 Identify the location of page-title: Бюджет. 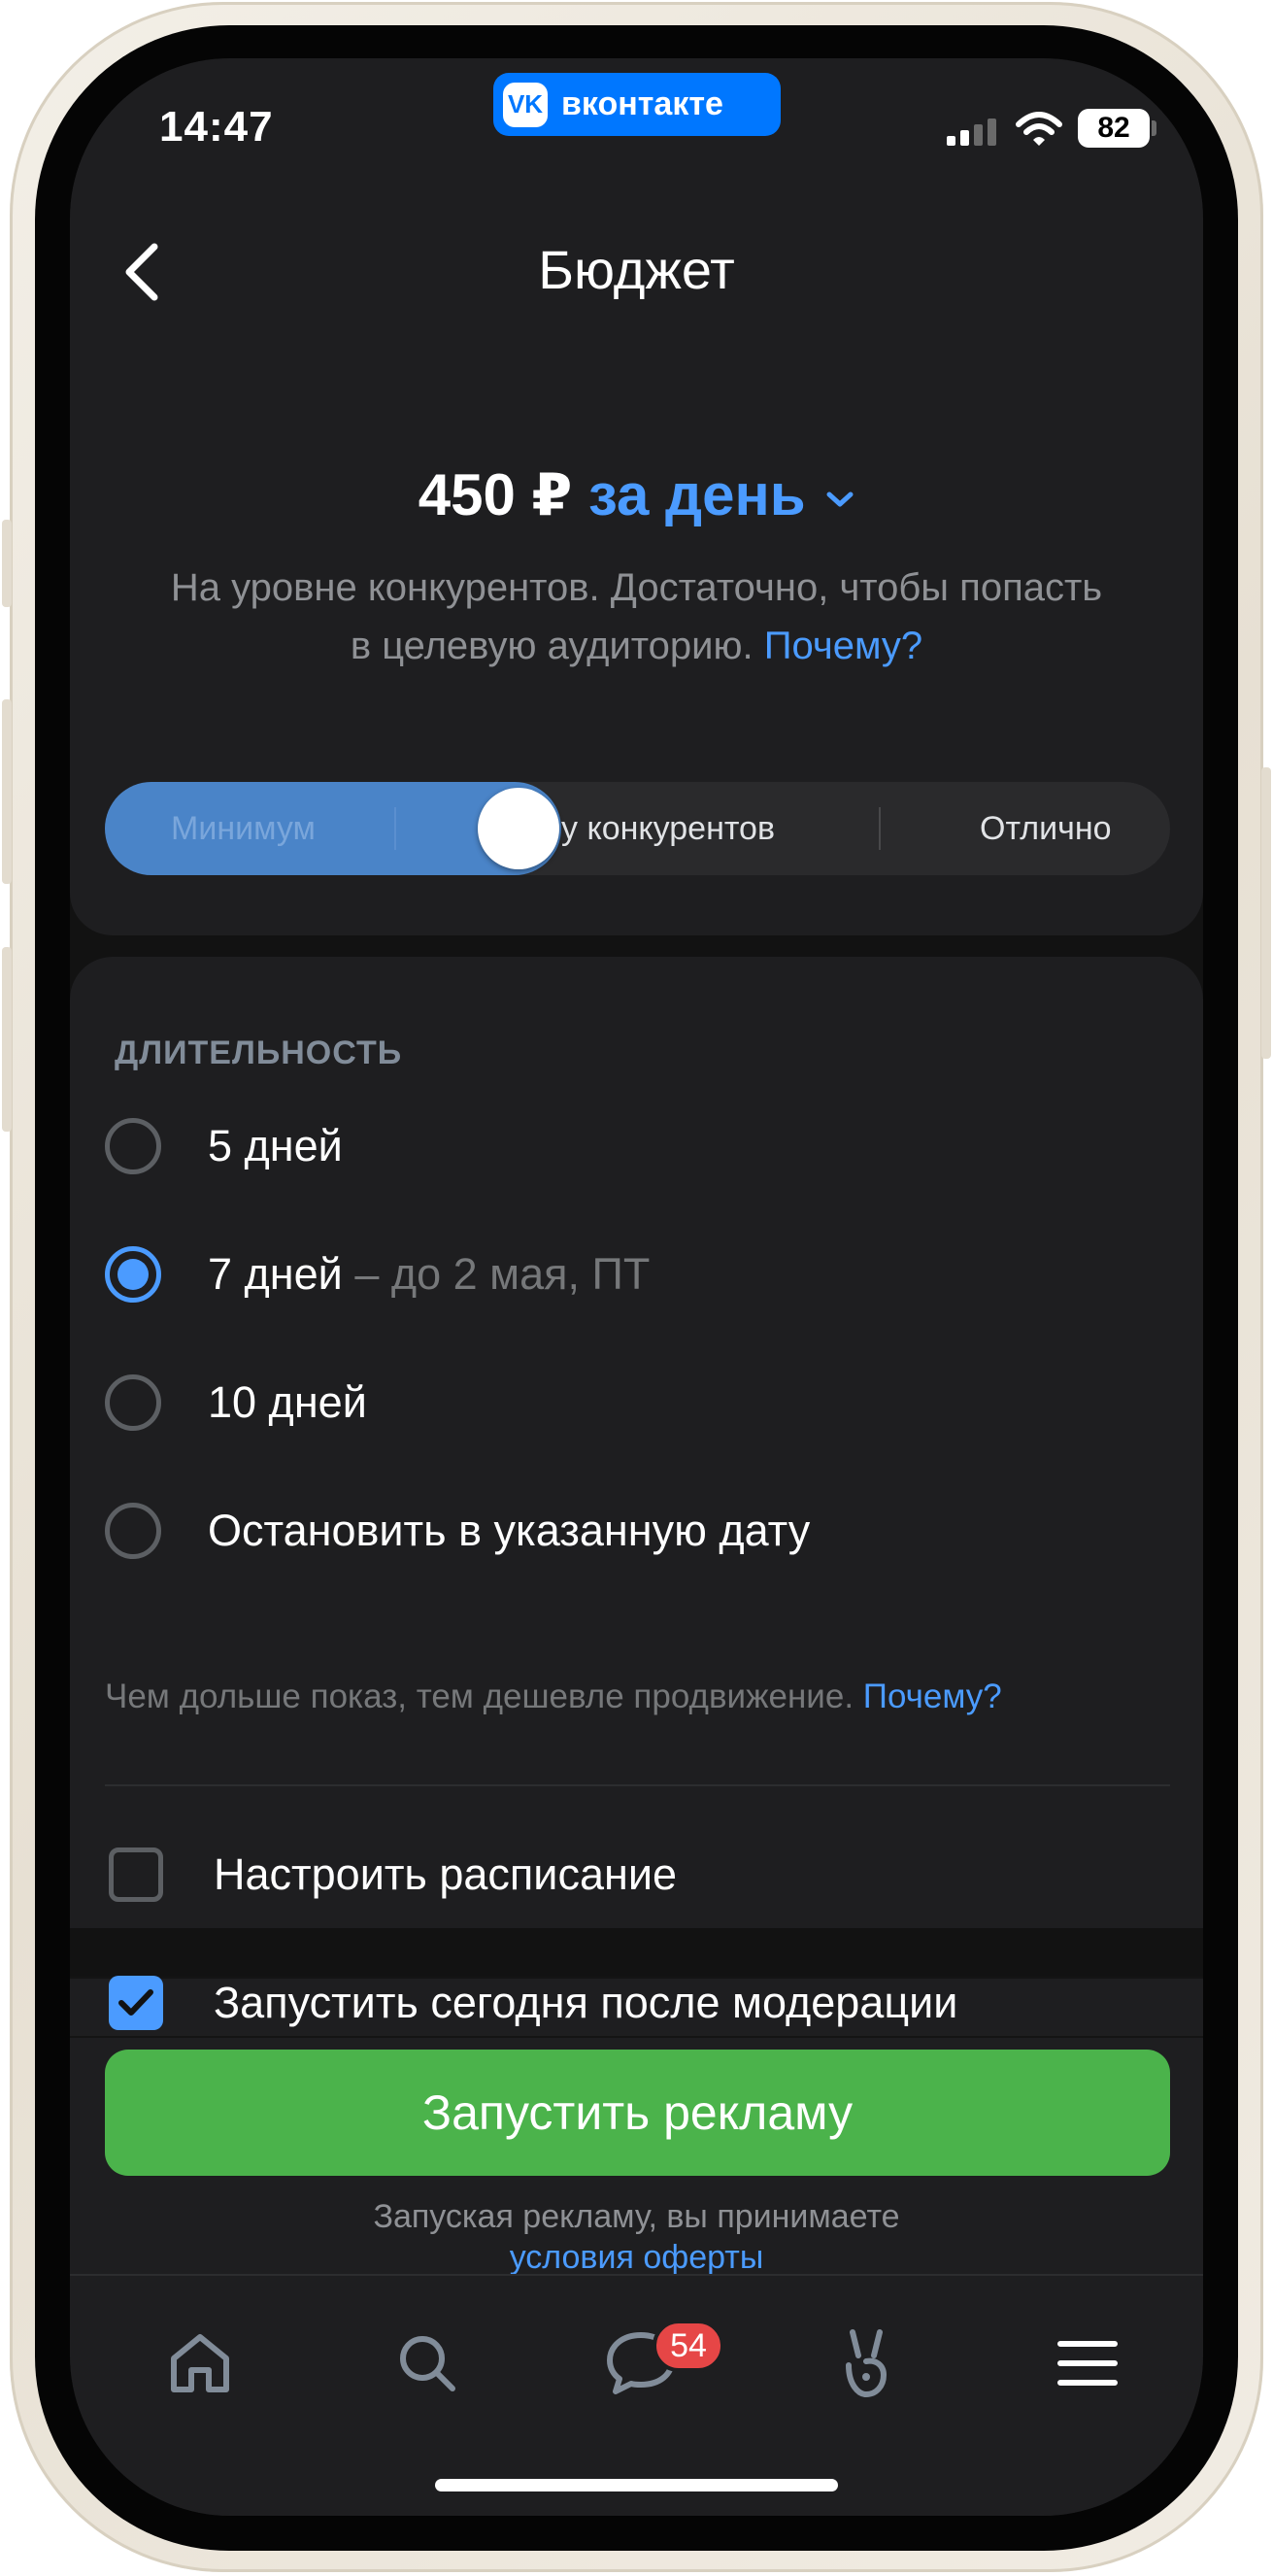
(636, 269).